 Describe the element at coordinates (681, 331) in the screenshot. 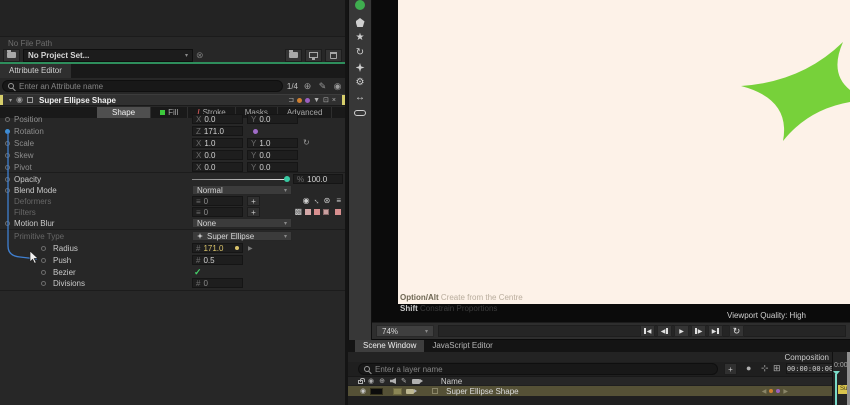

I see `play-button: ▶` at that location.